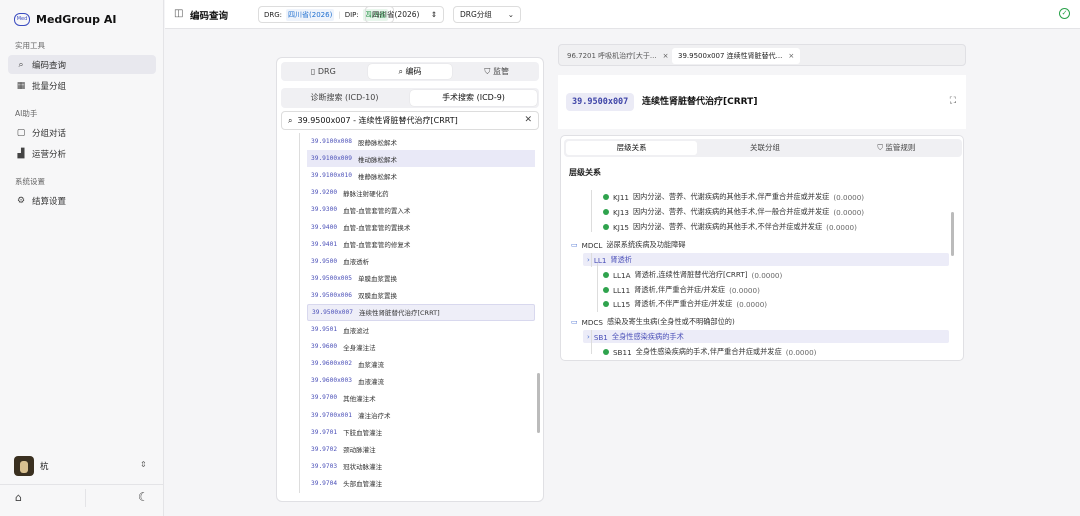 Image resolution: width=1080 pixels, height=516 pixels. I want to click on tree-guide-line, so click(299, 313).